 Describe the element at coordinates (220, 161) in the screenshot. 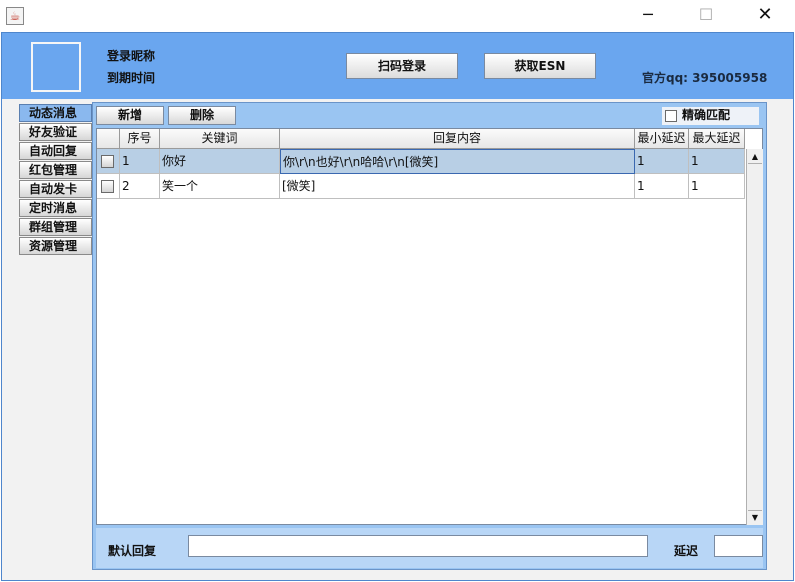

I see `keyword-cell: 你好` at that location.